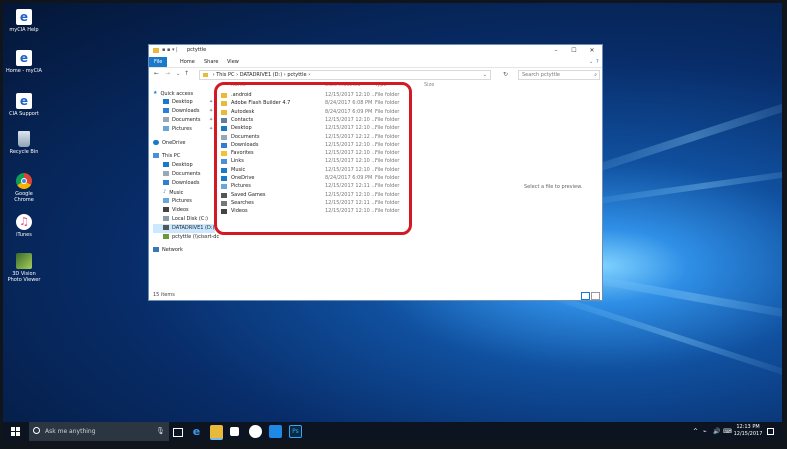 The height and width of the screenshot is (449, 787). I want to click on teams-chat-icon, so click(255, 431).